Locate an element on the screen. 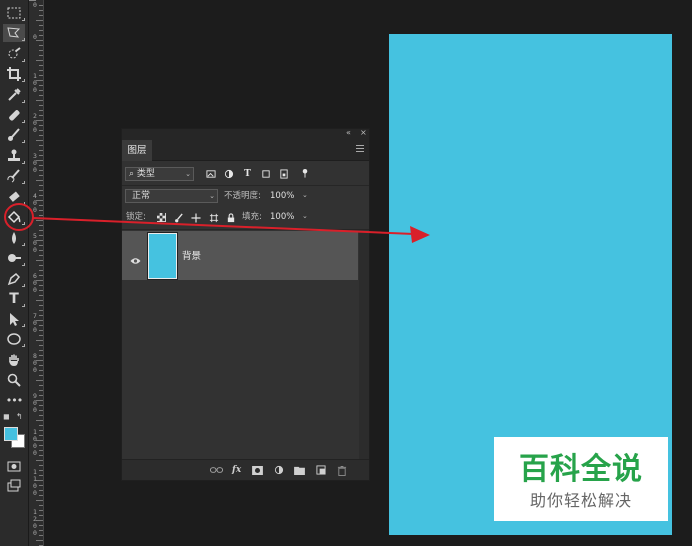 This screenshot has height=546, width=692. marquee-icon is located at coordinates (14, 13).